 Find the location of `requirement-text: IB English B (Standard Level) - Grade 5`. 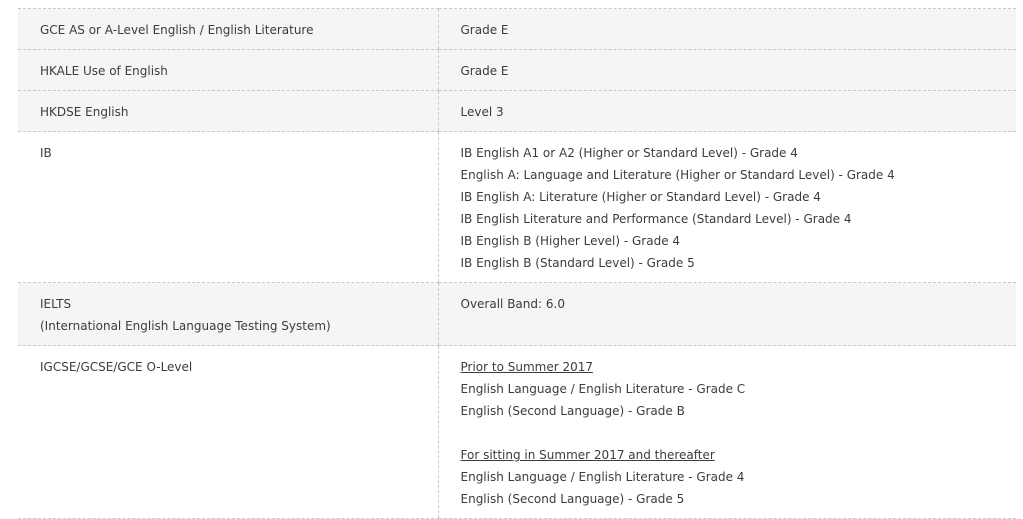

requirement-text: IB English B (Standard Level) - Grade 5 is located at coordinates (577, 263).